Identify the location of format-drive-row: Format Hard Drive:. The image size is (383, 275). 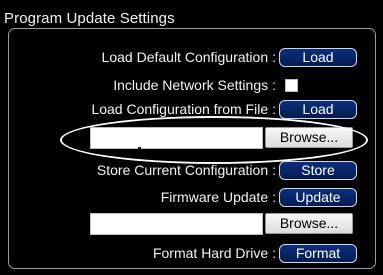
(214, 253).